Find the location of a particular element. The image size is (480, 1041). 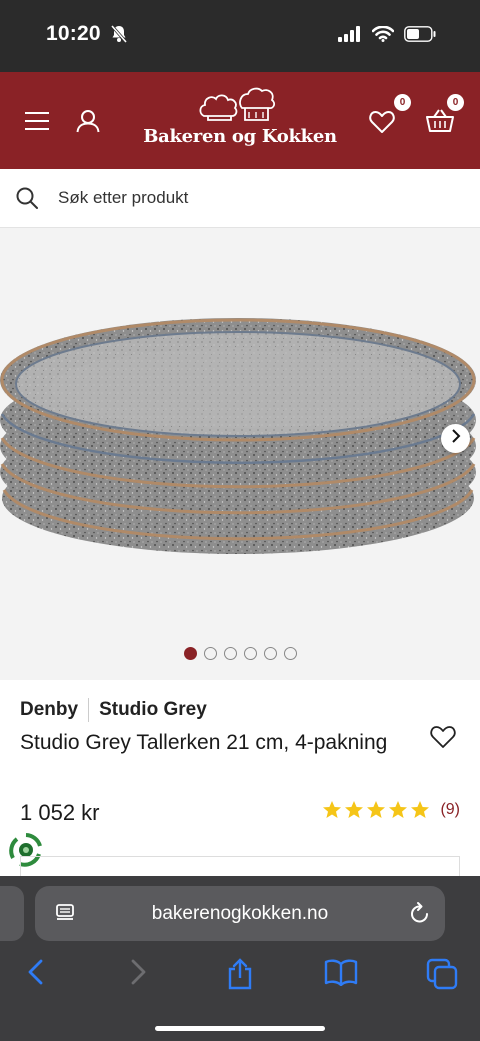

site-logo: Bakeren og Kokken is located at coordinates (240, 121).